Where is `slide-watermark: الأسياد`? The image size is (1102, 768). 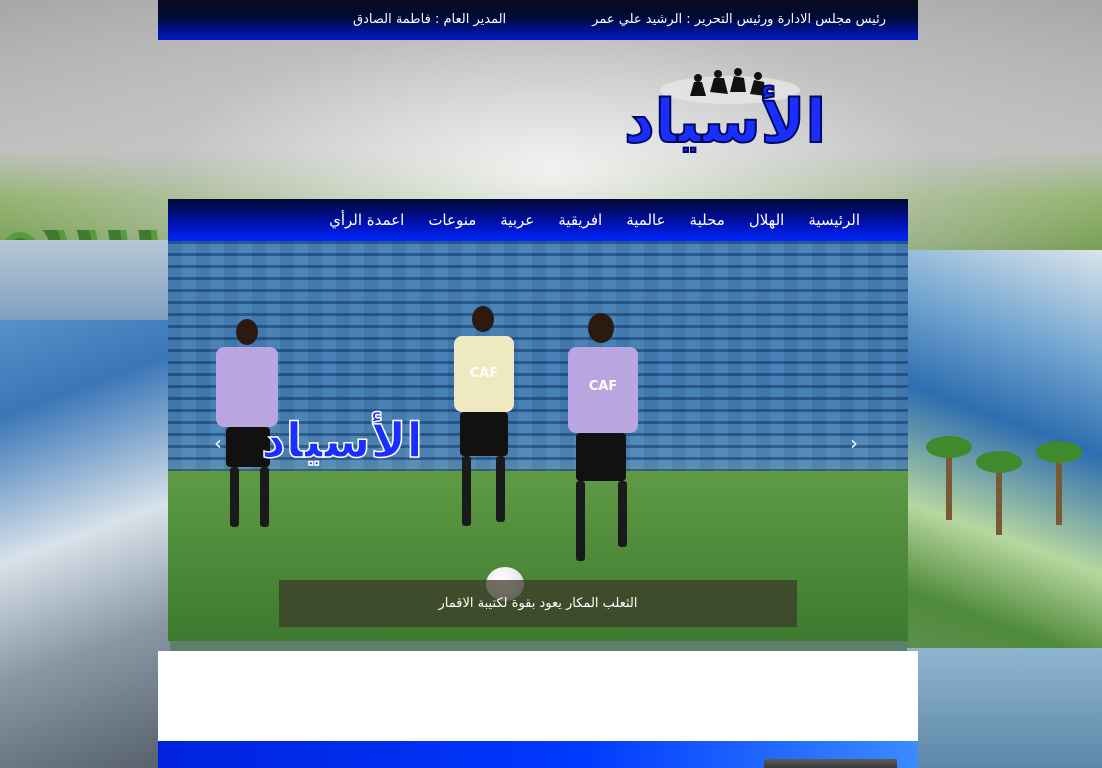 slide-watermark: الأسياد is located at coordinates (341, 440).